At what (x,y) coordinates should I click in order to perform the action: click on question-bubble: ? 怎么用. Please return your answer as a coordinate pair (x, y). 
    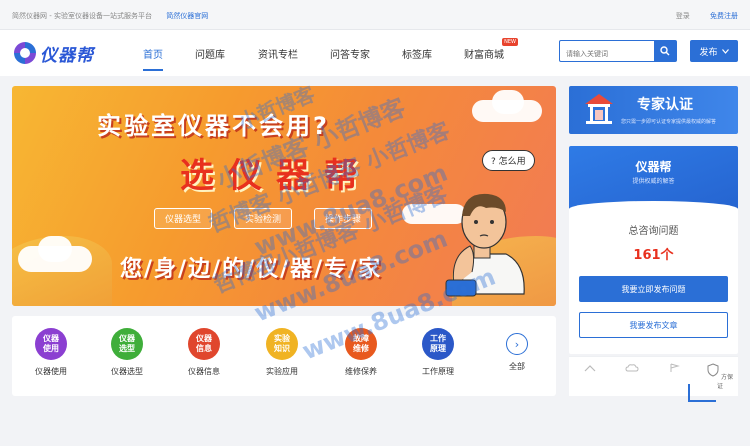
    Looking at the image, I should click on (508, 160).